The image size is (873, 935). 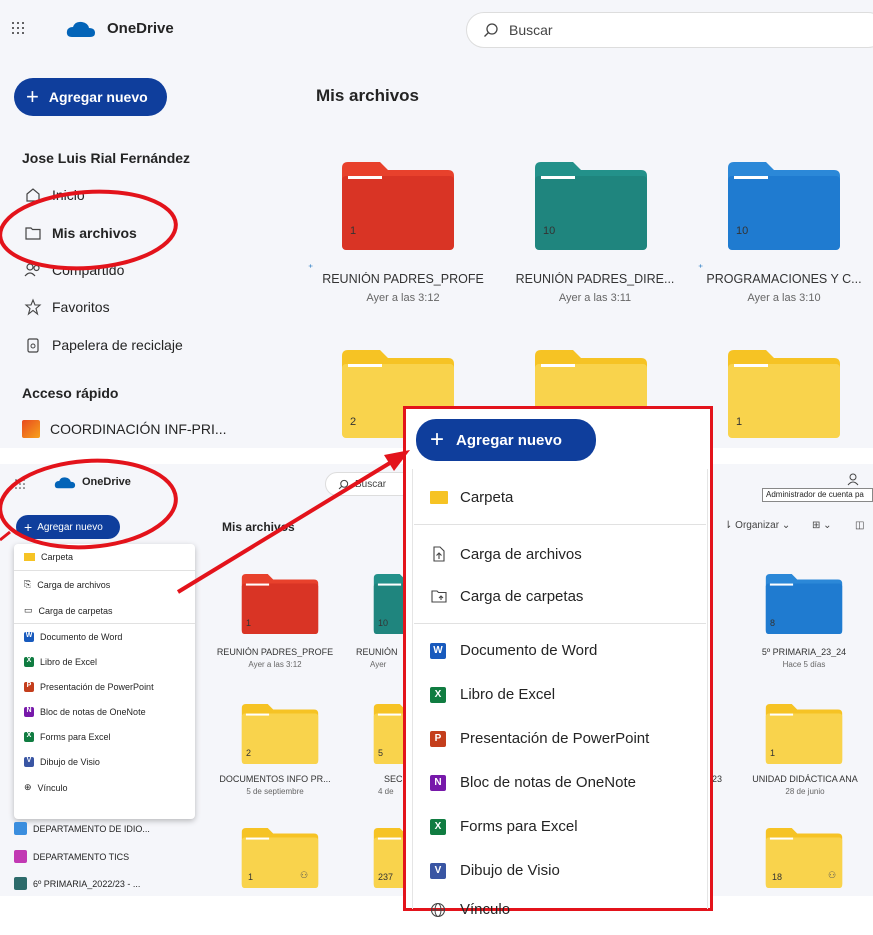 What do you see at coordinates (33, 307) in the screenshot?
I see `star-icon` at bounding box center [33, 307].